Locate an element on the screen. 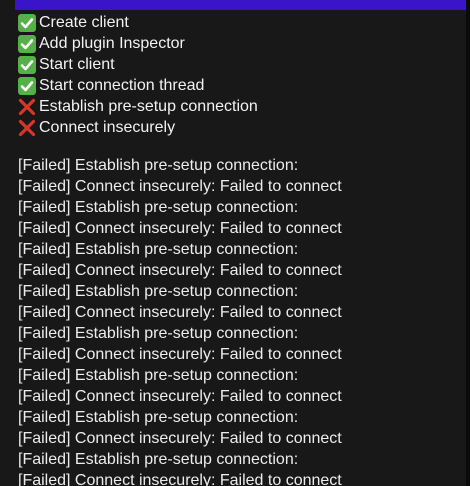  step-label: Start connection thread is located at coordinates (122, 85).